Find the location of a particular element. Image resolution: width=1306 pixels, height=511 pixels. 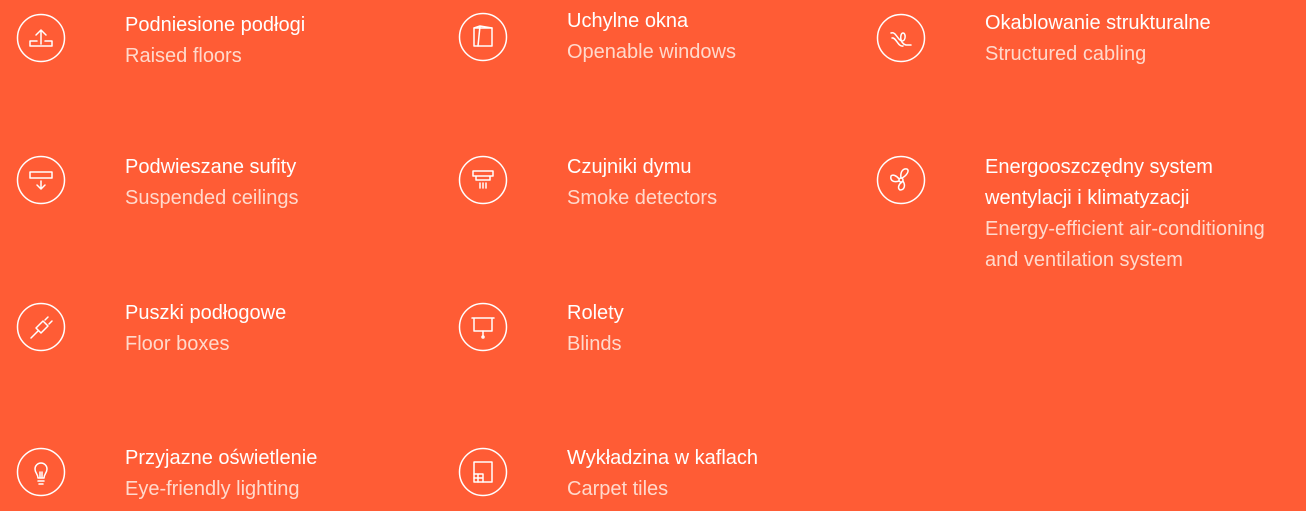

feature-title-pl: Rolety is located at coordinates (595, 313).